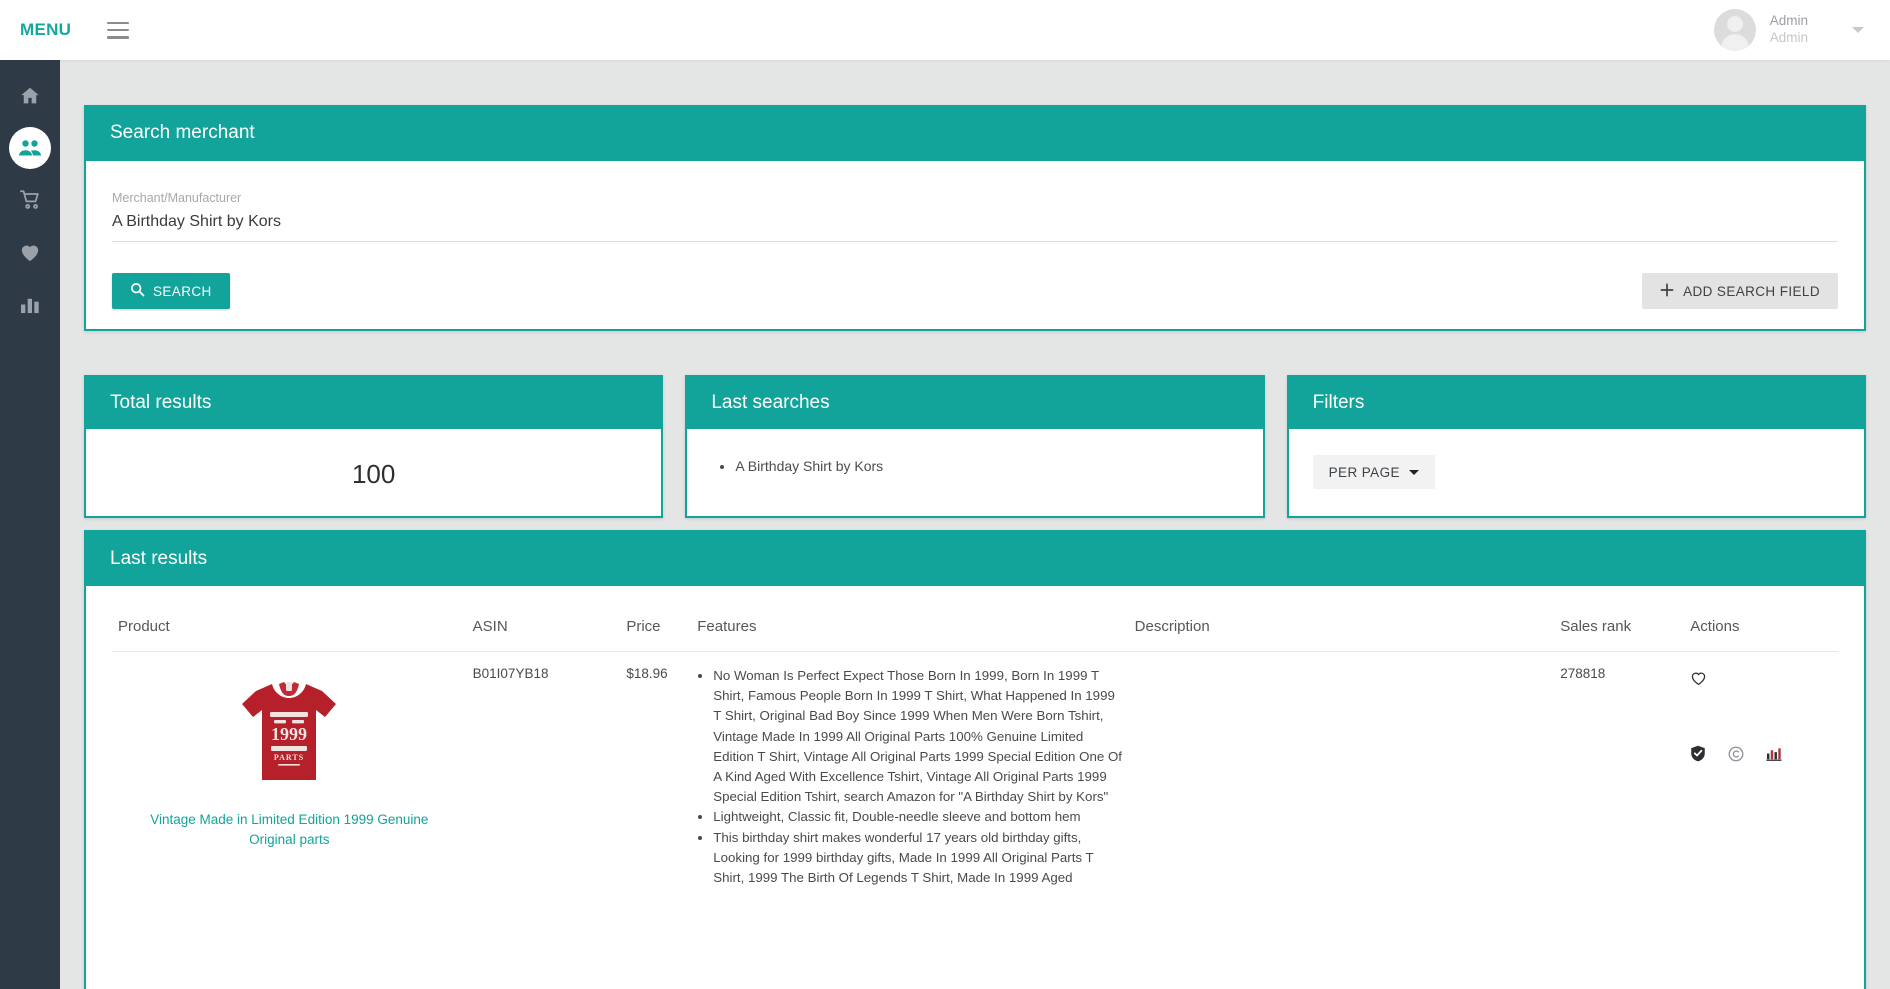 The height and width of the screenshot is (989, 1890). I want to click on brand-logo: MENU, so click(45, 30).